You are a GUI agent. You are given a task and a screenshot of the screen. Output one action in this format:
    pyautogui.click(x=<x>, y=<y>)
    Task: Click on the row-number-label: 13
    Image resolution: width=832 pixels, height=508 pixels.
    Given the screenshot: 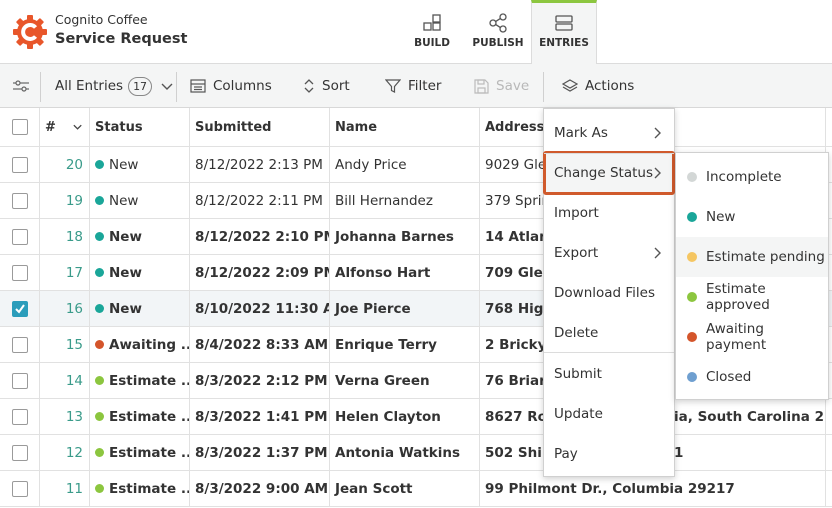 What is the action you would take?
    pyautogui.click(x=74, y=416)
    